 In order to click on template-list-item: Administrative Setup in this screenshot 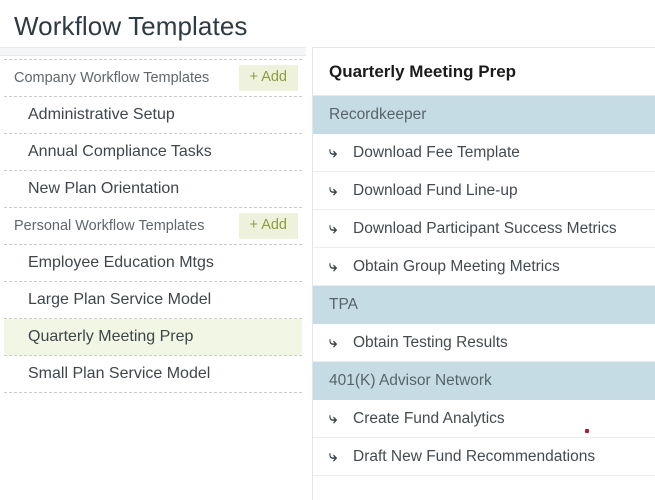, I will do `click(153, 115)`.